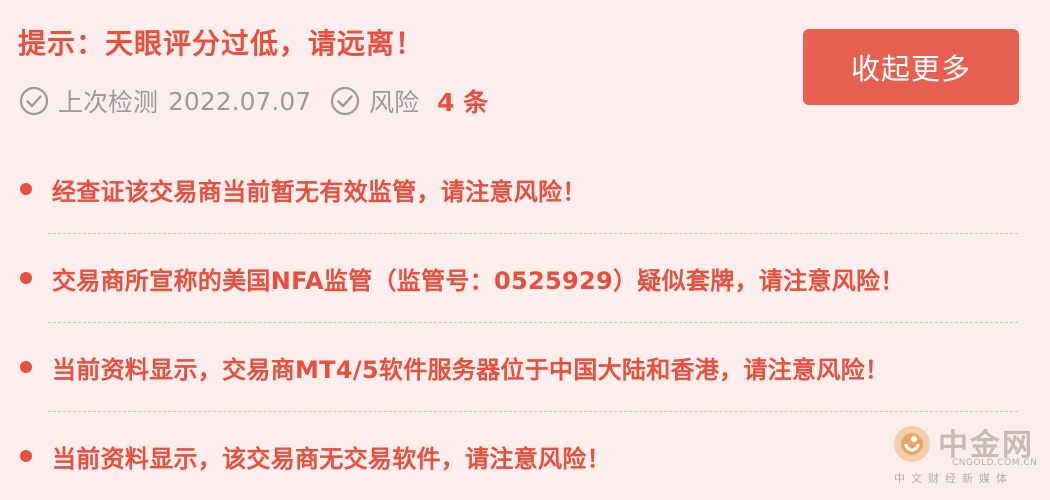 This screenshot has height=500, width=1050. I want to click on last-check-label: 上次检测, so click(108, 102).